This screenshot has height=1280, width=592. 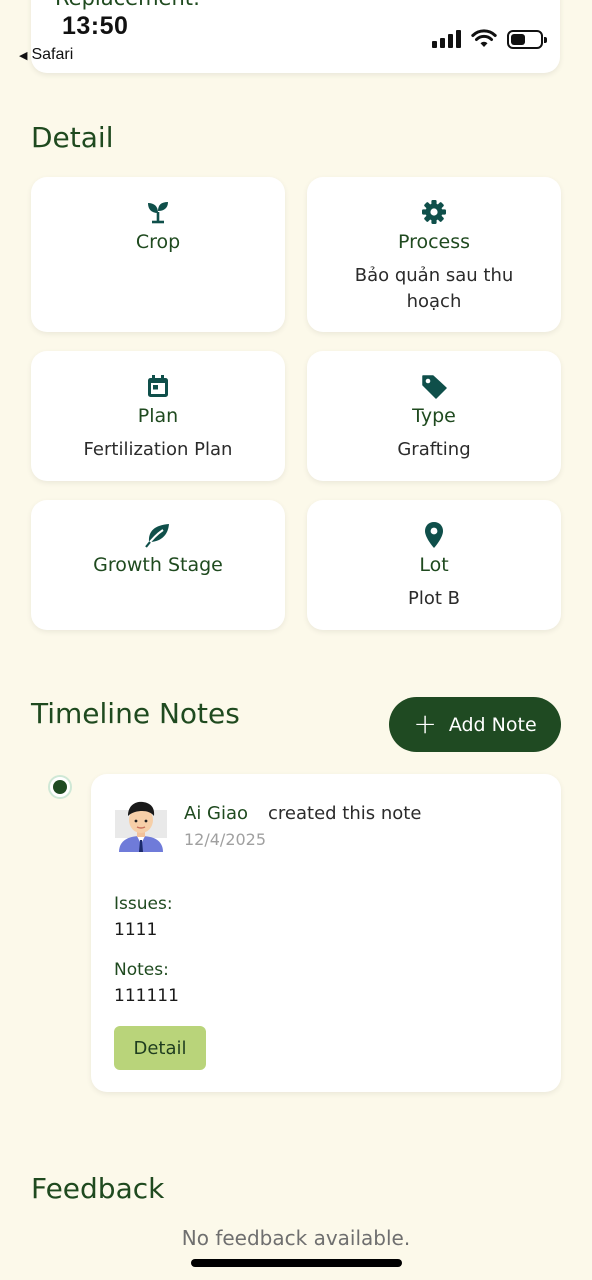 I want to click on leaf-icon, so click(x=158, y=535).